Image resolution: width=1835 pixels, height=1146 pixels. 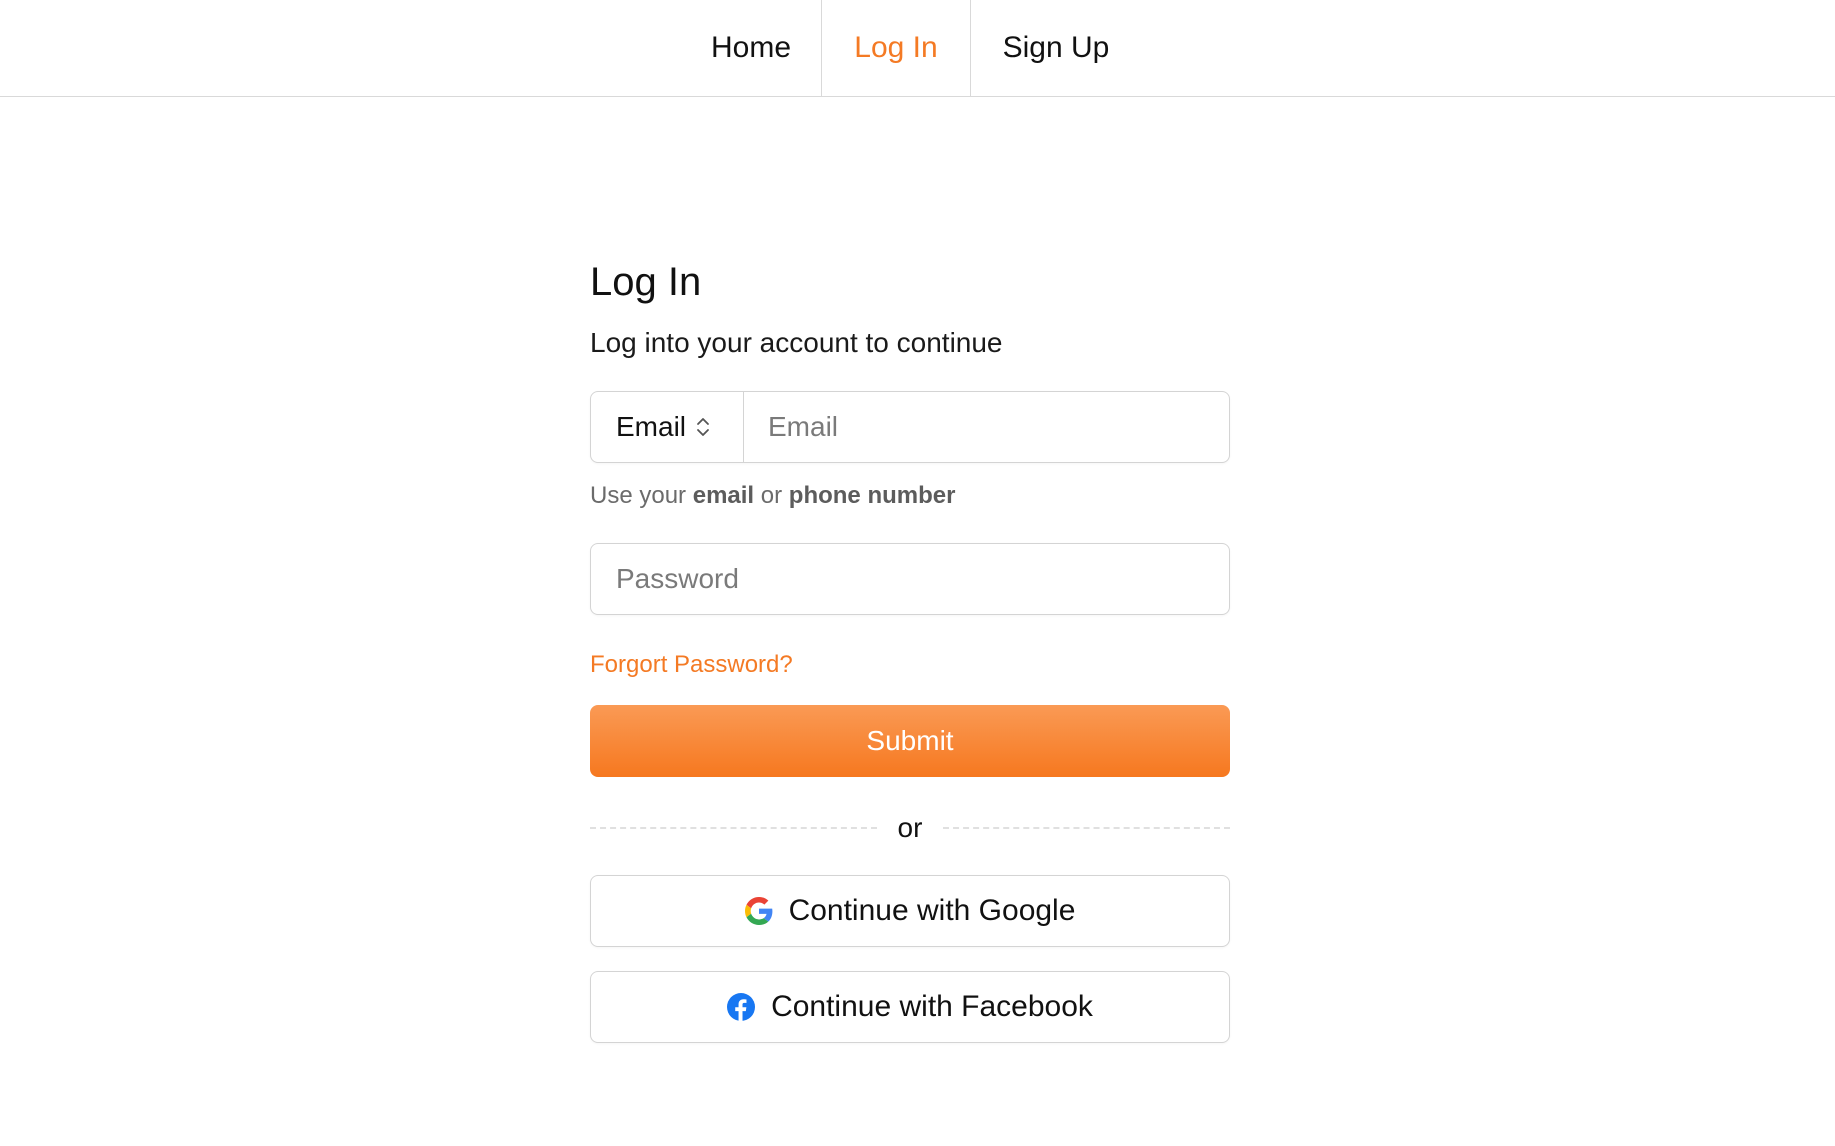 I want to click on password-field-wrapper, so click(x=910, y=579).